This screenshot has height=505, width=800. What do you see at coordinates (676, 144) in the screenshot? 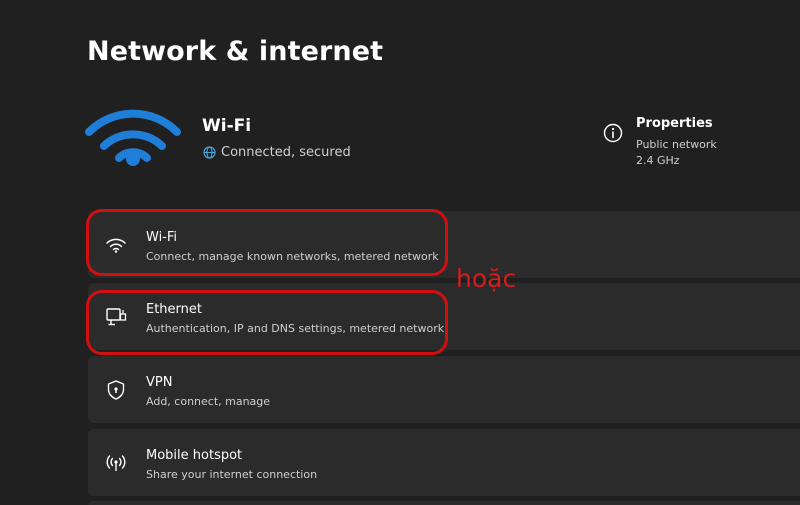
I see `network-type: Public network` at bounding box center [676, 144].